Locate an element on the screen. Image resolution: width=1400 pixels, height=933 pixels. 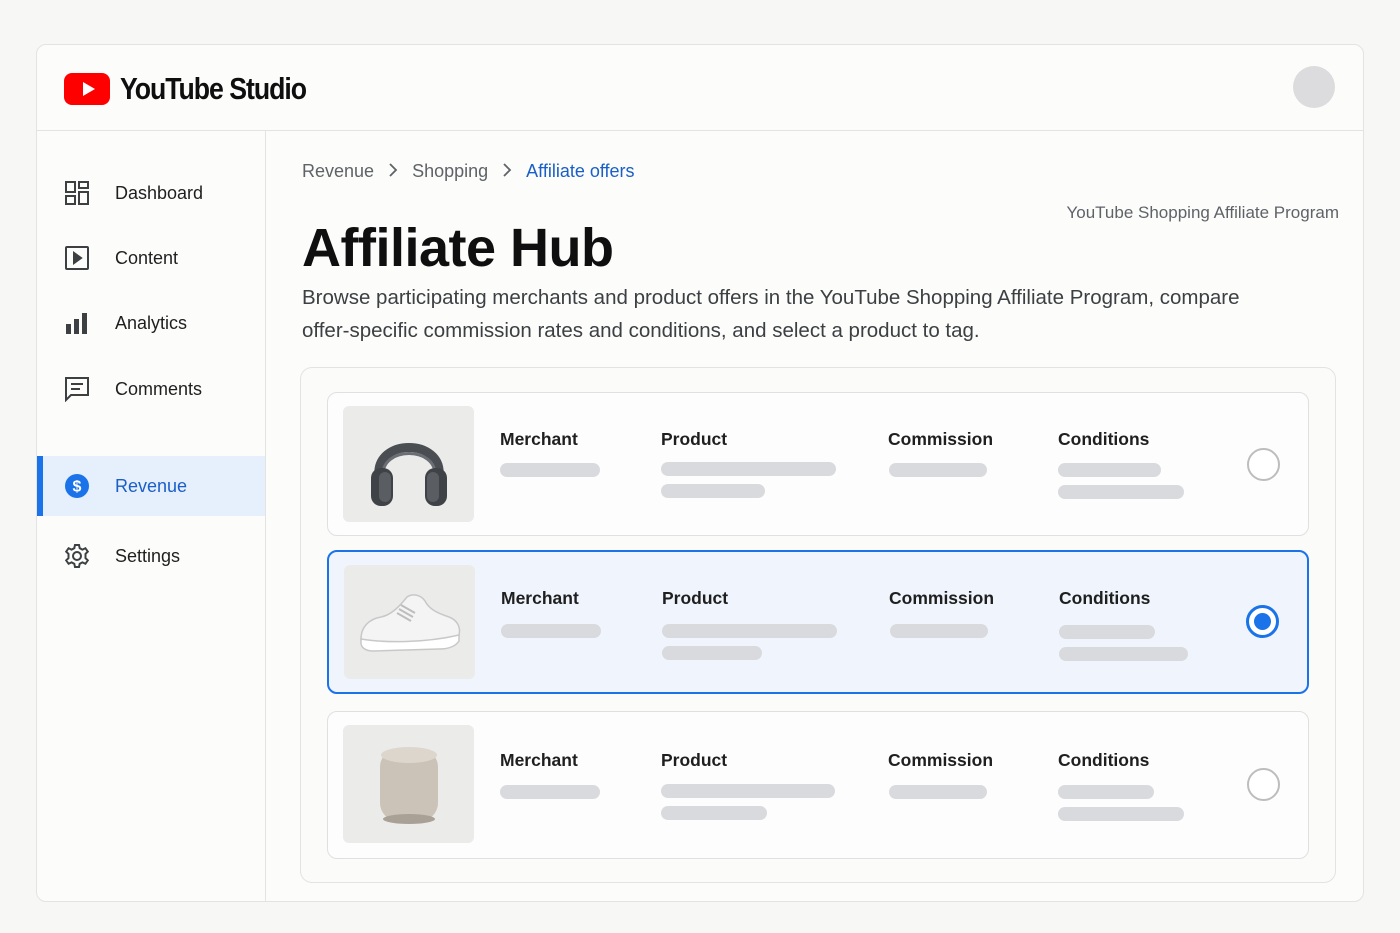
sidebar-item-analytics: Analytics is located at coordinates (151, 323).